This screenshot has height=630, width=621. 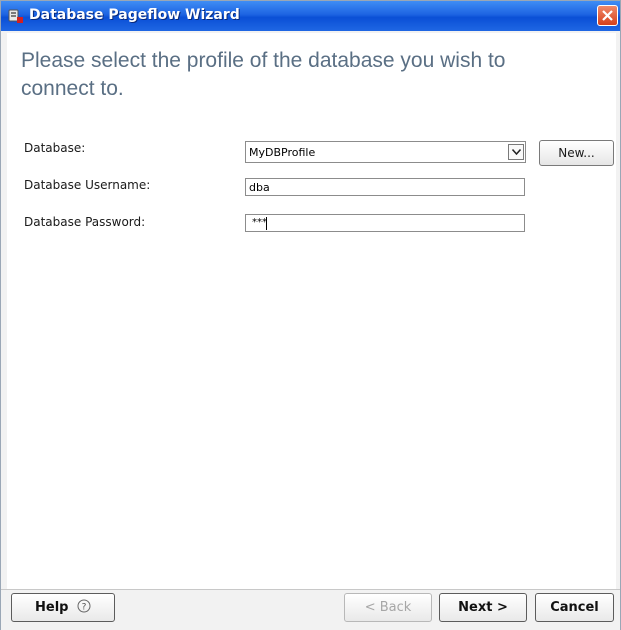 I want to click on chevron-down-icon, so click(x=516, y=152).